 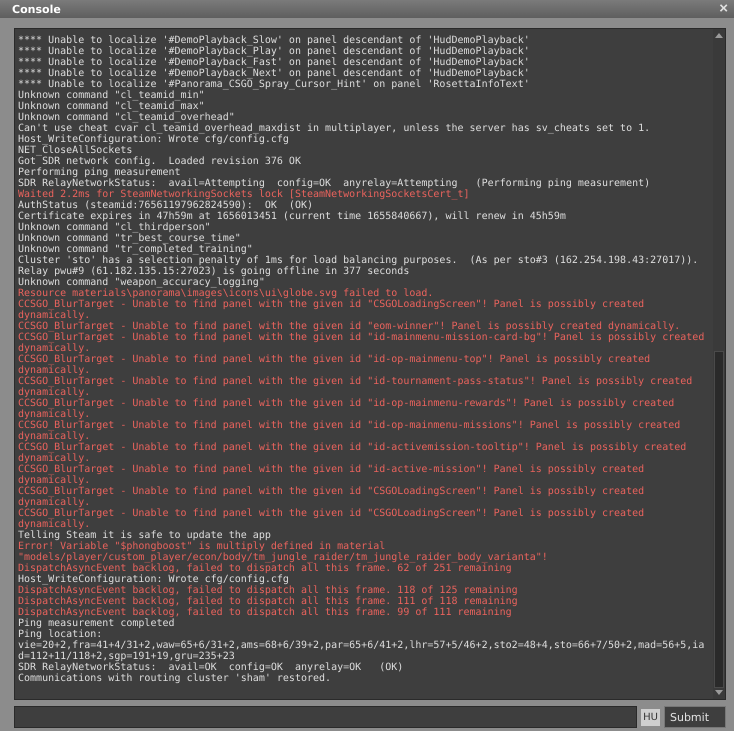 I want to click on scroll-down-icon, so click(x=719, y=692).